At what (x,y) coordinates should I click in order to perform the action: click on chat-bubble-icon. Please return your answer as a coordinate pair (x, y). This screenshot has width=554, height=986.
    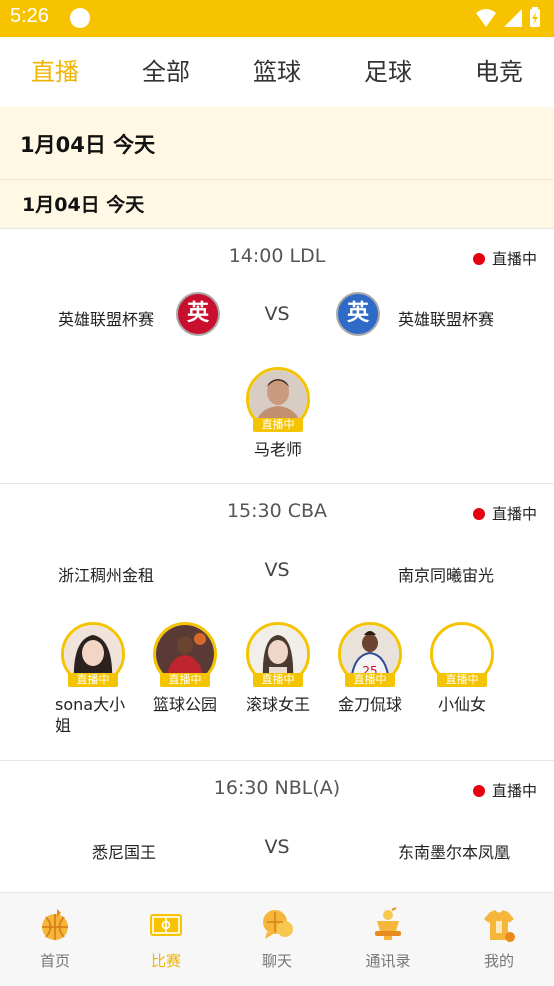
    Looking at the image, I should click on (278, 924).